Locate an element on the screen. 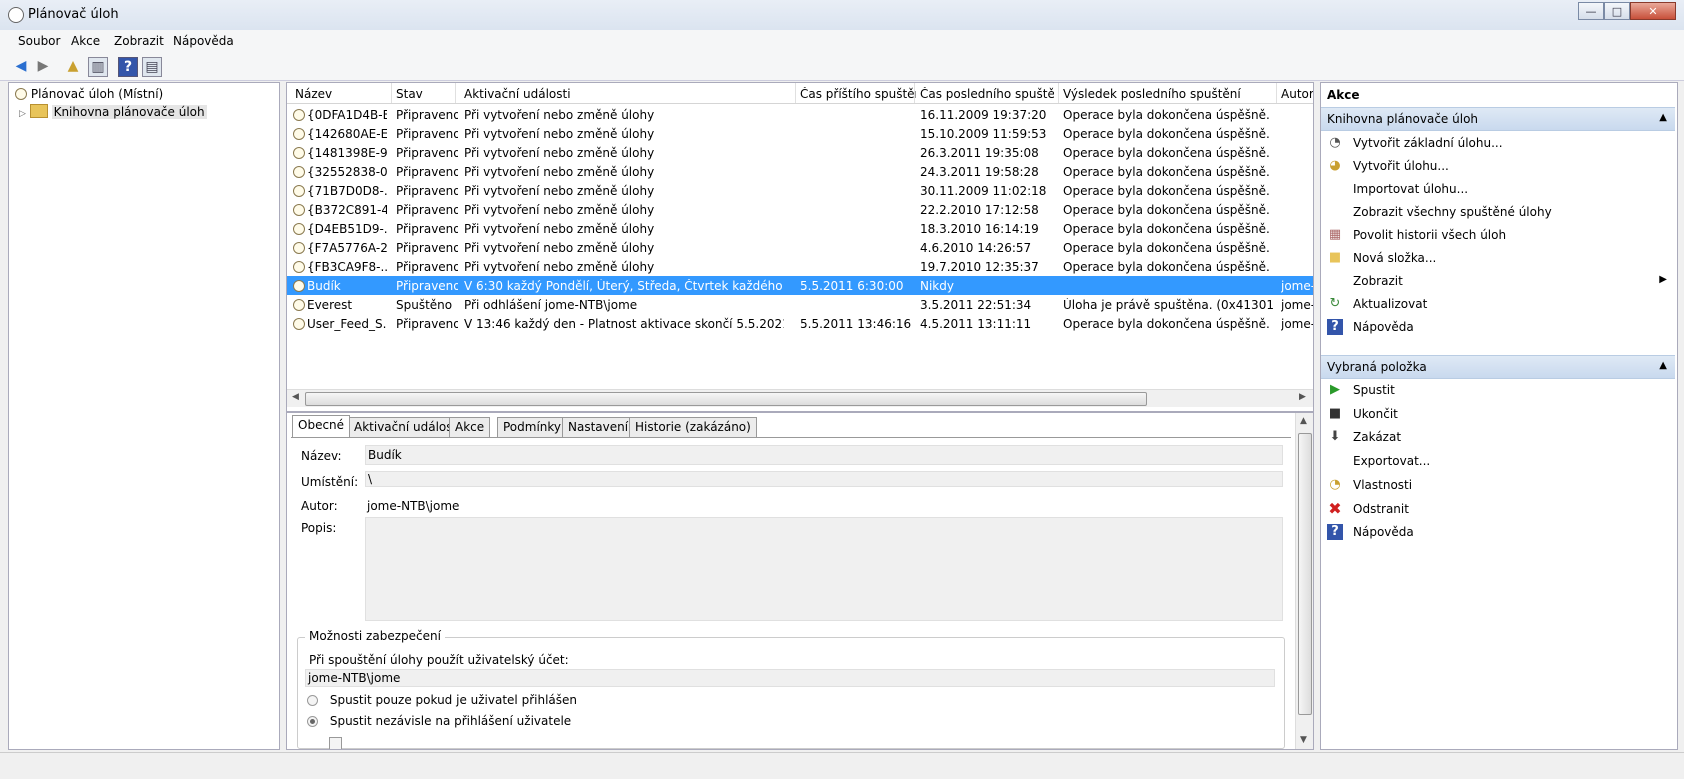  tab-akce: Akce is located at coordinates (470, 427).